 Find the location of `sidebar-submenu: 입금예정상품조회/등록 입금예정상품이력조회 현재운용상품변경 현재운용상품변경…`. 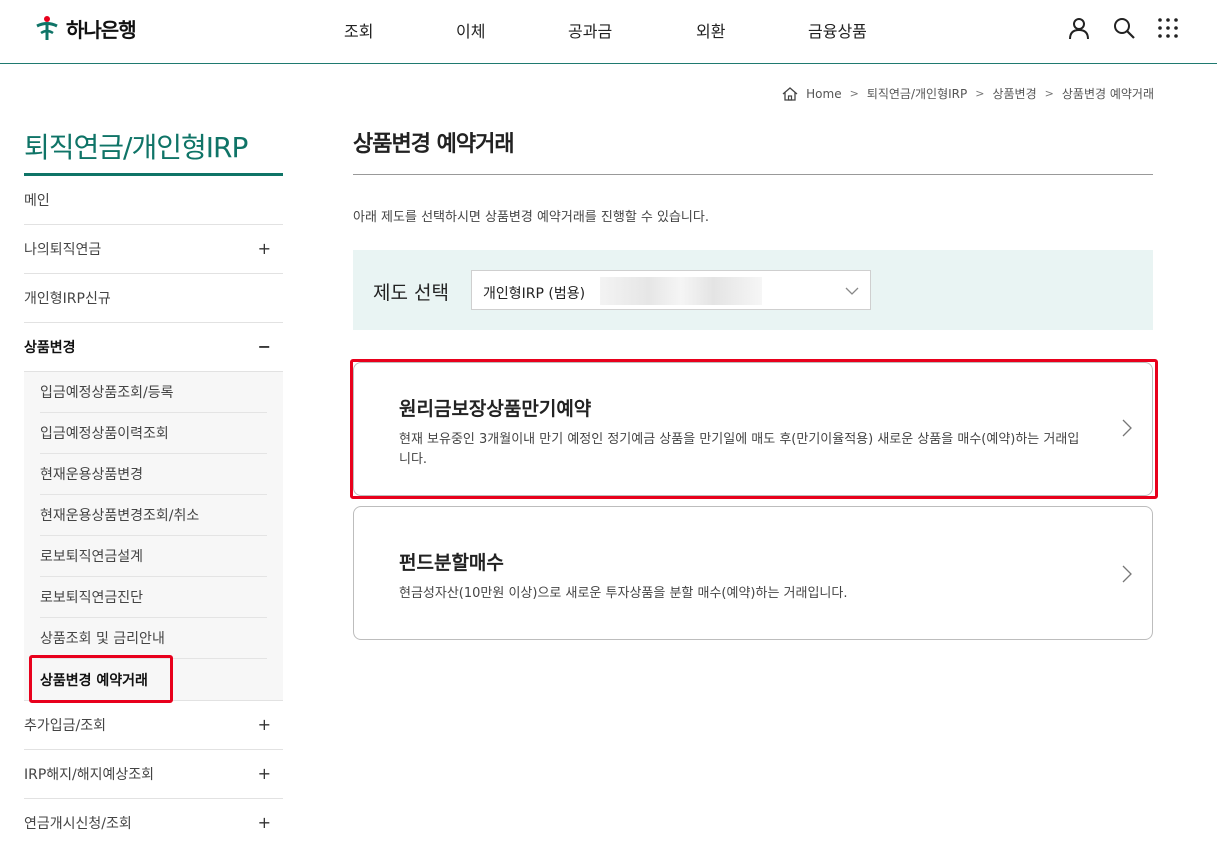

sidebar-submenu: 입금예정상품조회/등록 입금예정상품이력조회 현재운용상품변경 현재운용상품변경… is located at coordinates (153, 536).